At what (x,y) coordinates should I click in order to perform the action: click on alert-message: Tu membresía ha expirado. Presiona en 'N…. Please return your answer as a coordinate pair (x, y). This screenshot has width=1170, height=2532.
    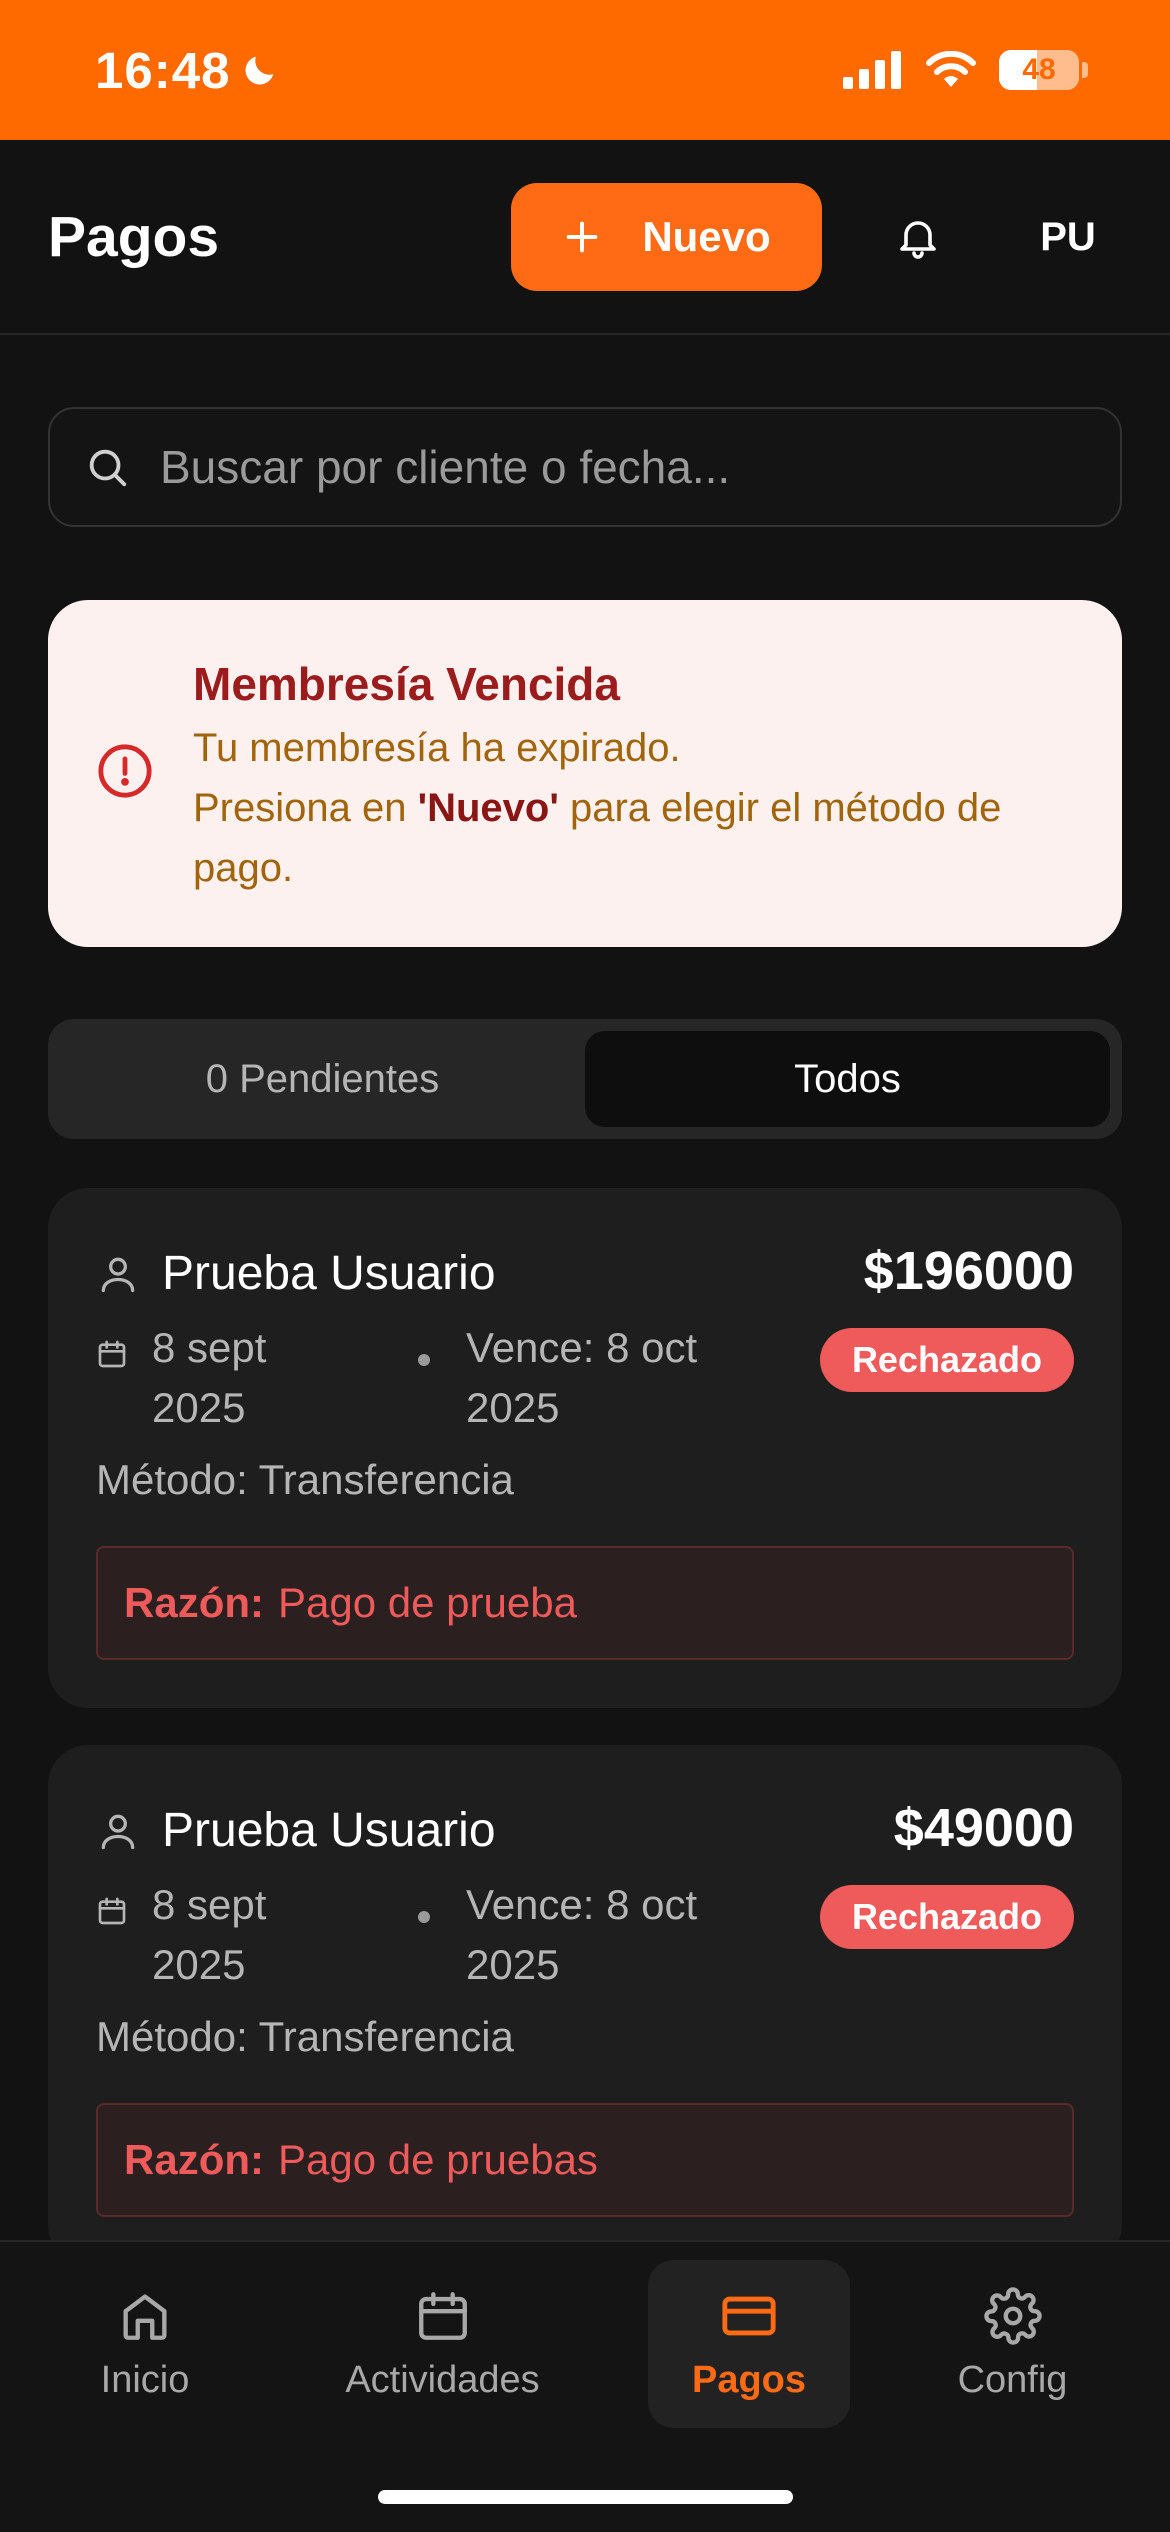
    Looking at the image, I should click on (637, 808).